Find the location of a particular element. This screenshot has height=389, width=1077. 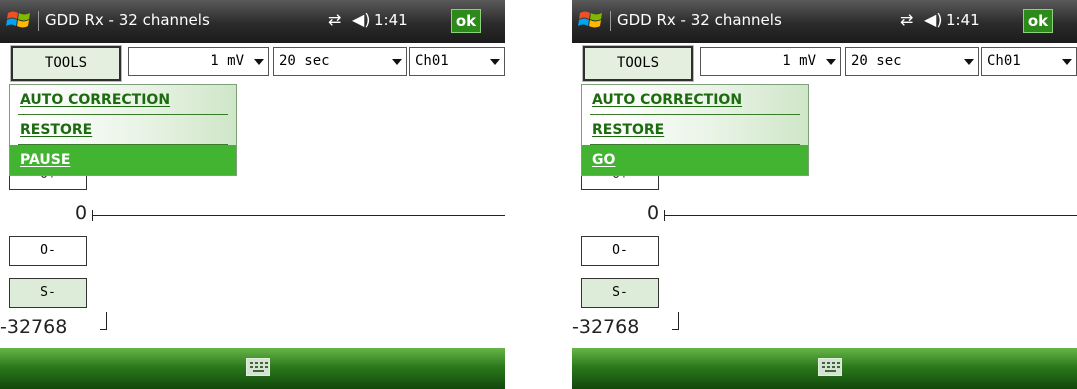

menu-item-toggle: GO is located at coordinates (695, 160).